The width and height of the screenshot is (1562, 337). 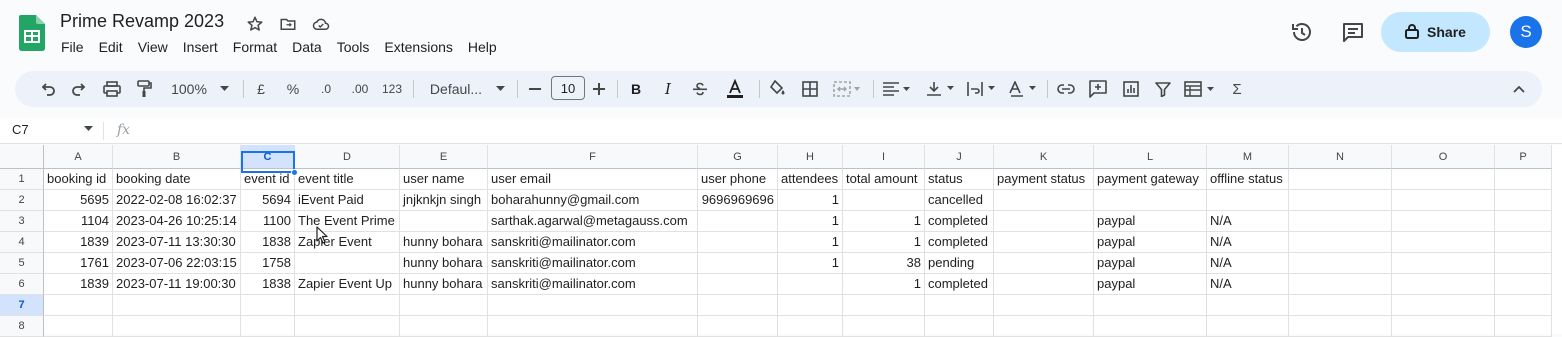 I want to click on column-header-a: A, so click(x=78, y=157).